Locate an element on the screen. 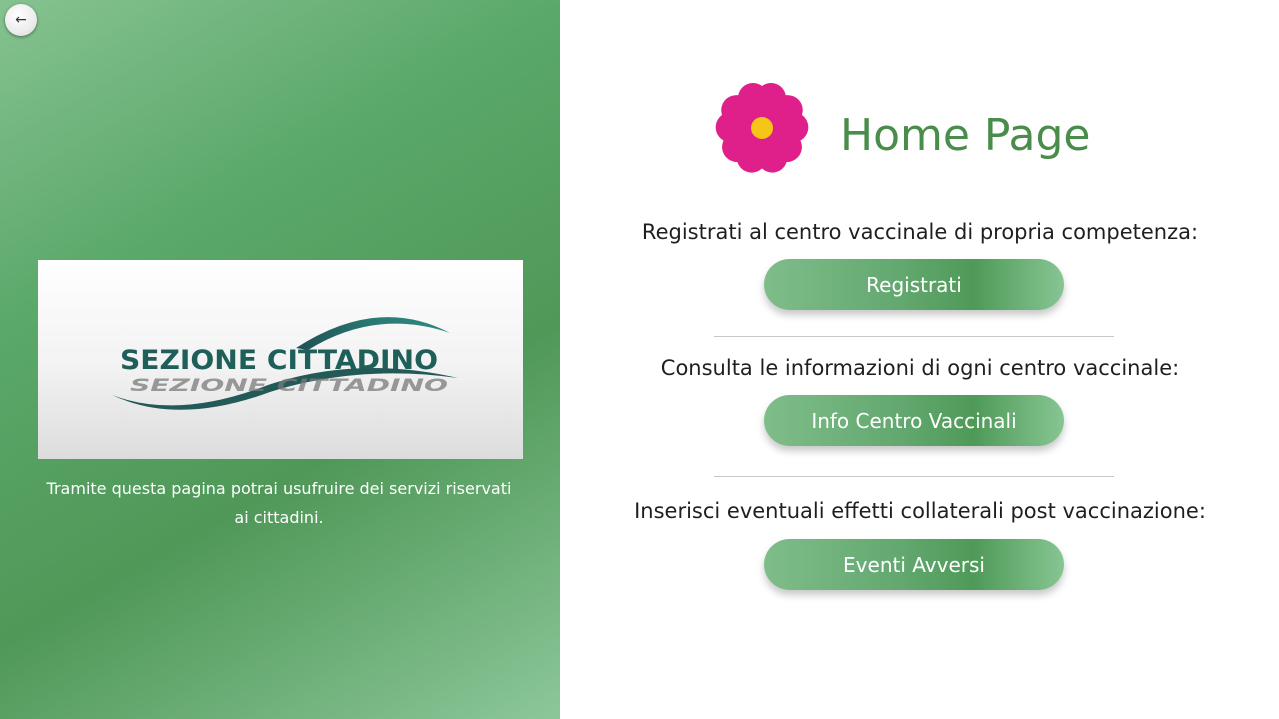  eventi-avversi-button: Eventi Avversi is located at coordinates (914, 564).